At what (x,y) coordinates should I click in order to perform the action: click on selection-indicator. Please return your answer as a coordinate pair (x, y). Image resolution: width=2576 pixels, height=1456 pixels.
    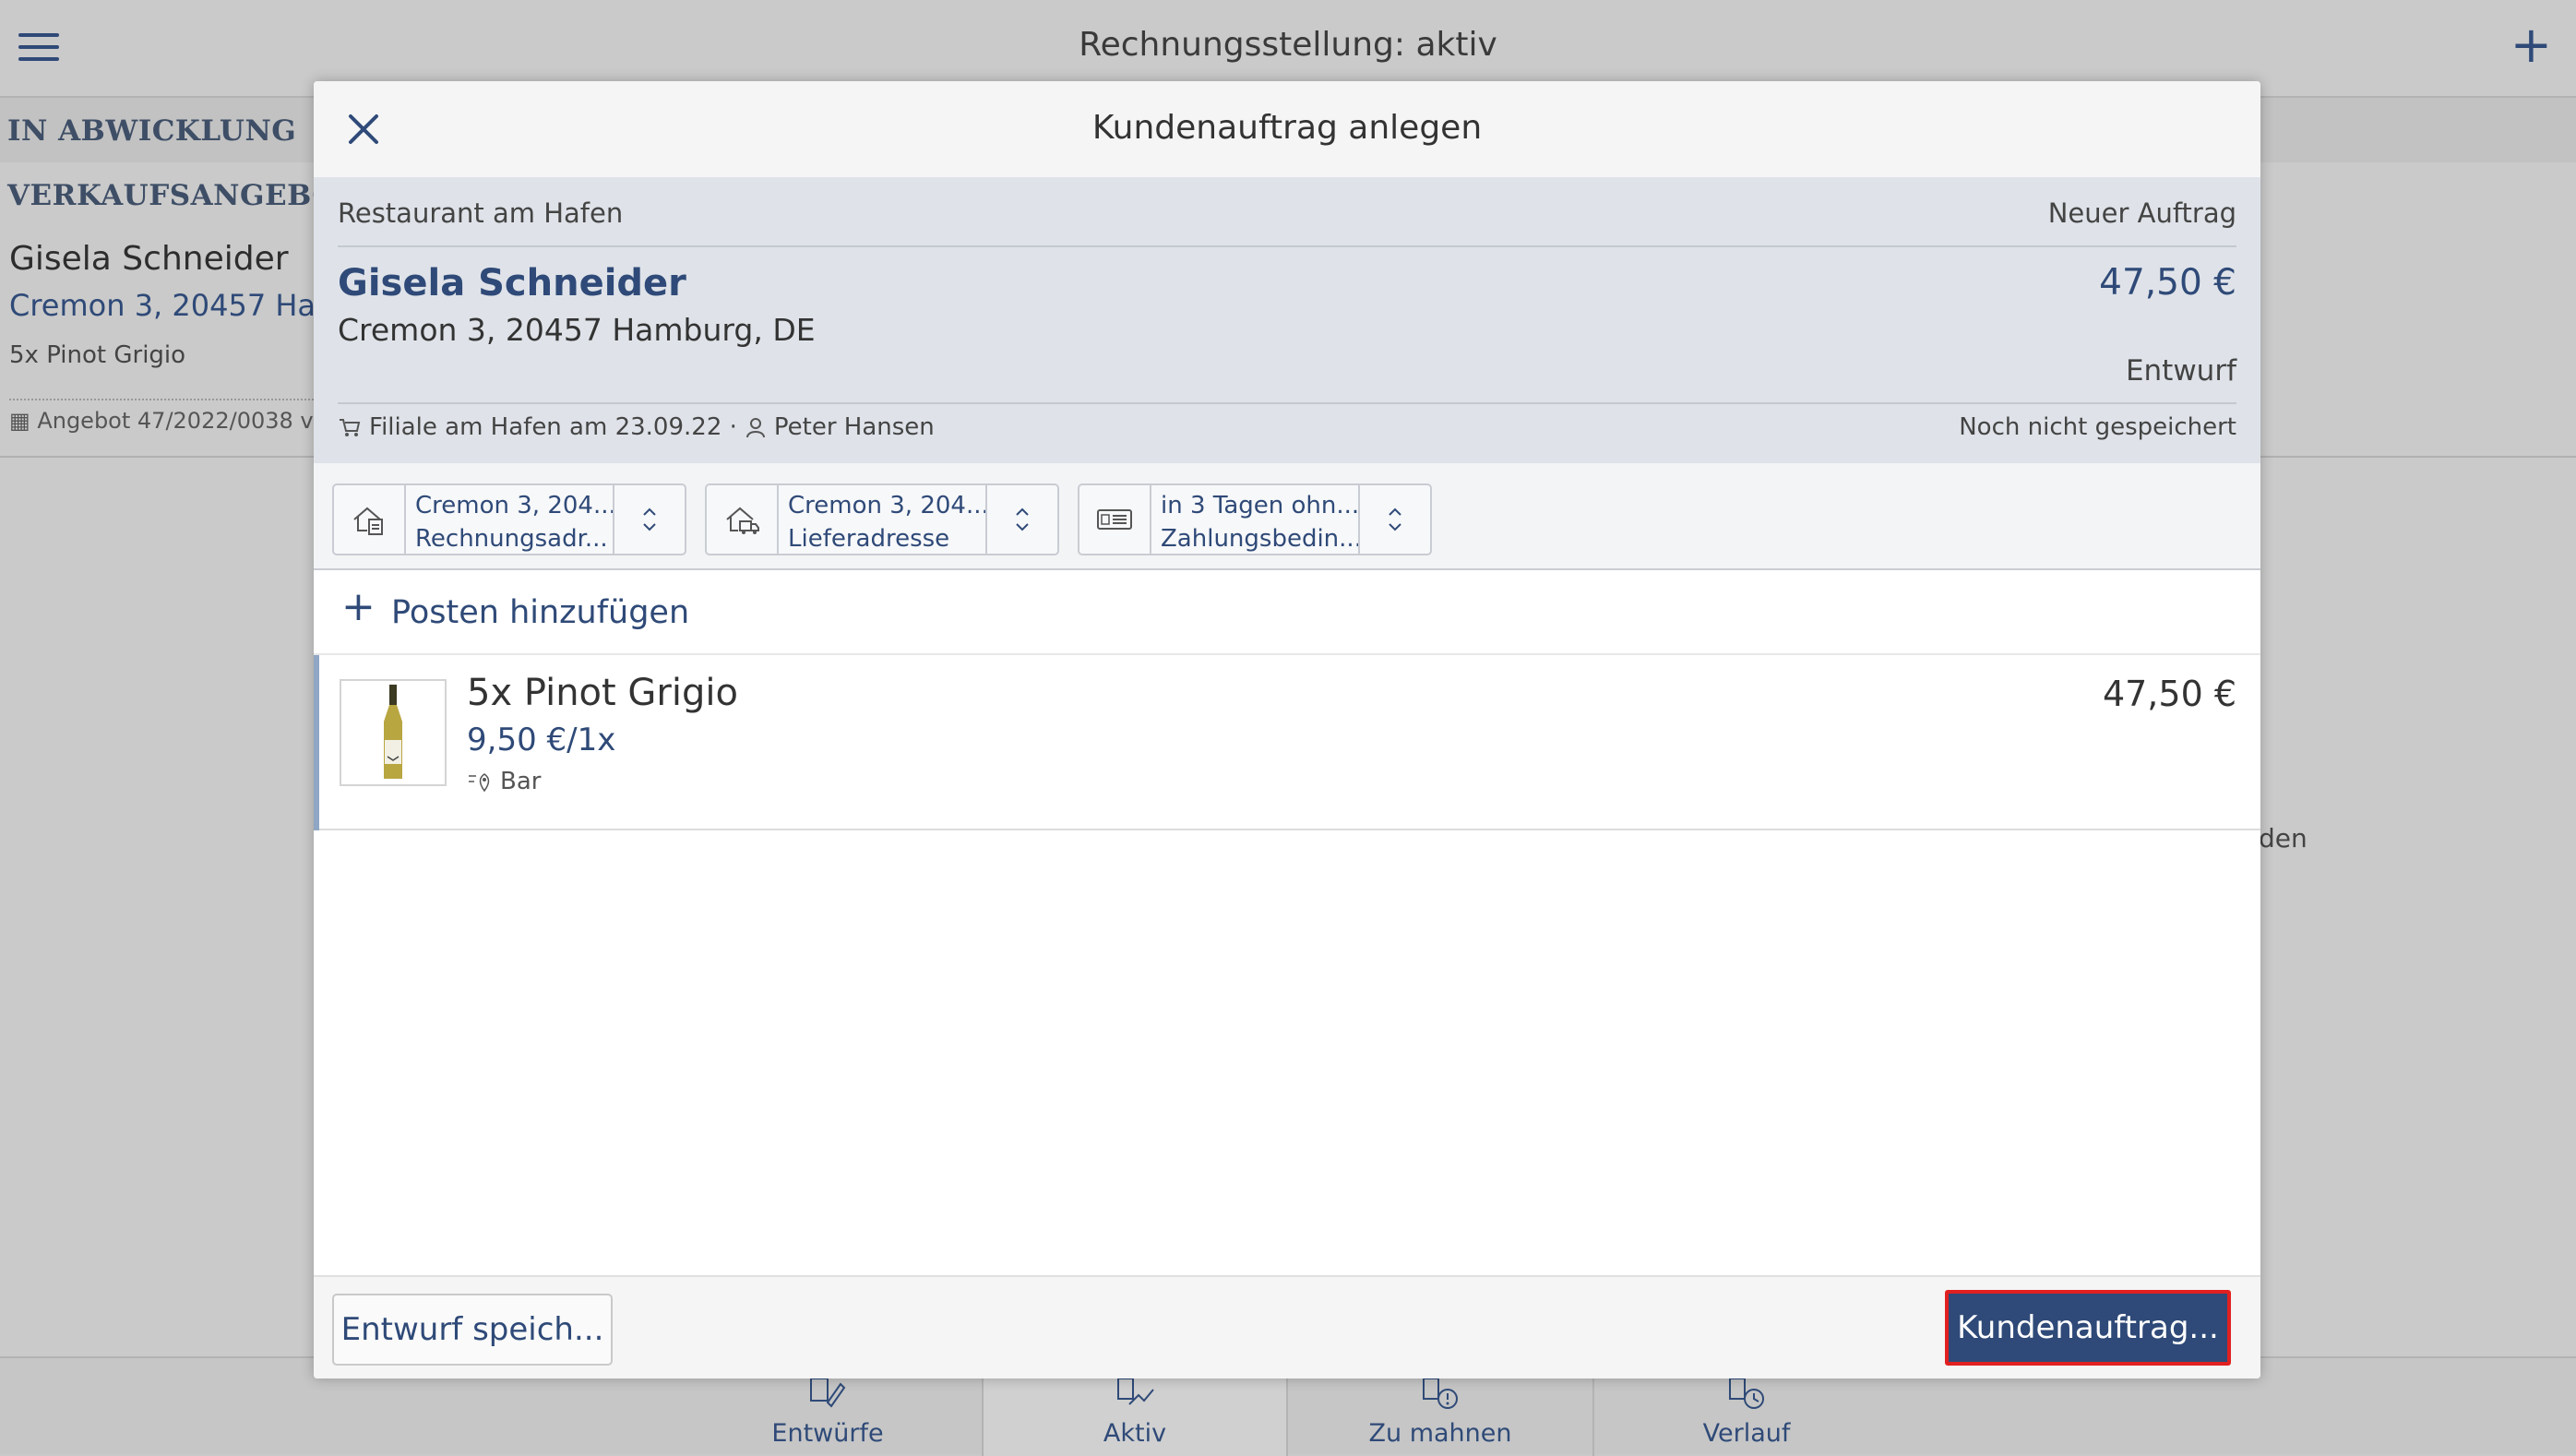
    Looking at the image, I should click on (316, 742).